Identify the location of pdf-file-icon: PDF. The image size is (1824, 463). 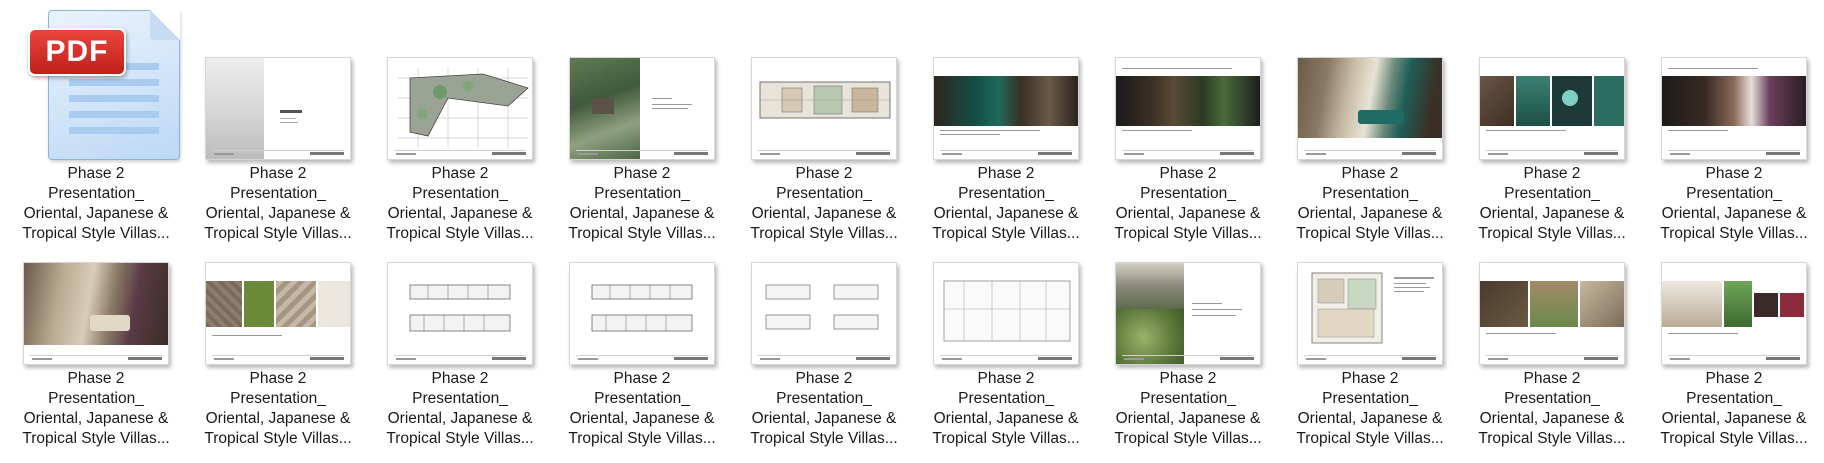
(96, 80).